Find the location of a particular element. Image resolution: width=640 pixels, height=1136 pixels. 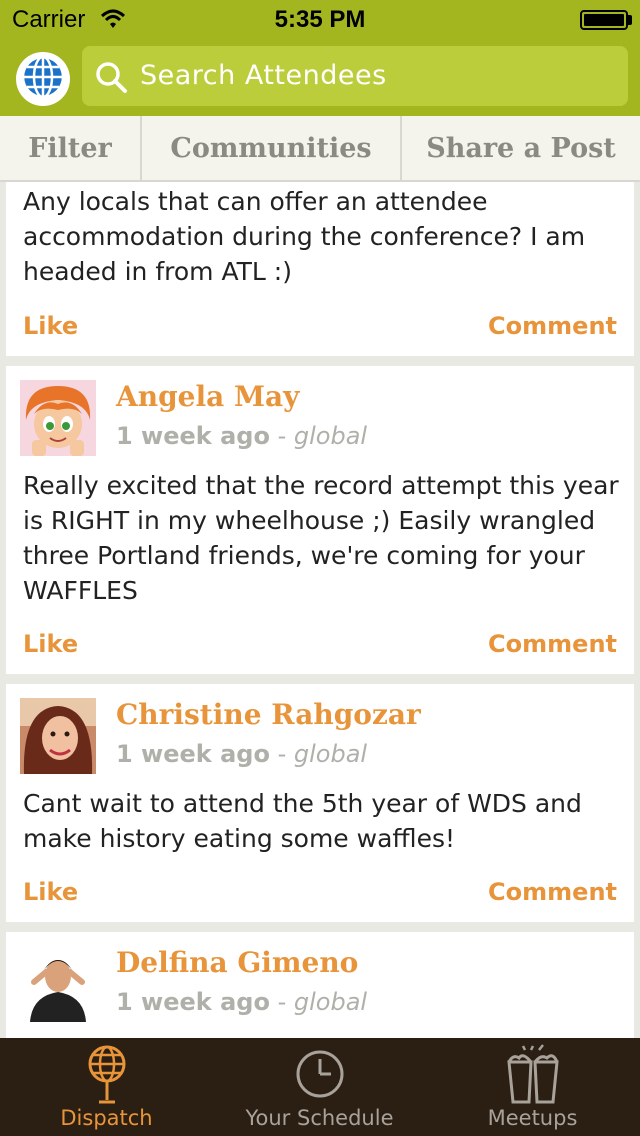

author-name: Delfina Gimeno is located at coordinates (237, 962).